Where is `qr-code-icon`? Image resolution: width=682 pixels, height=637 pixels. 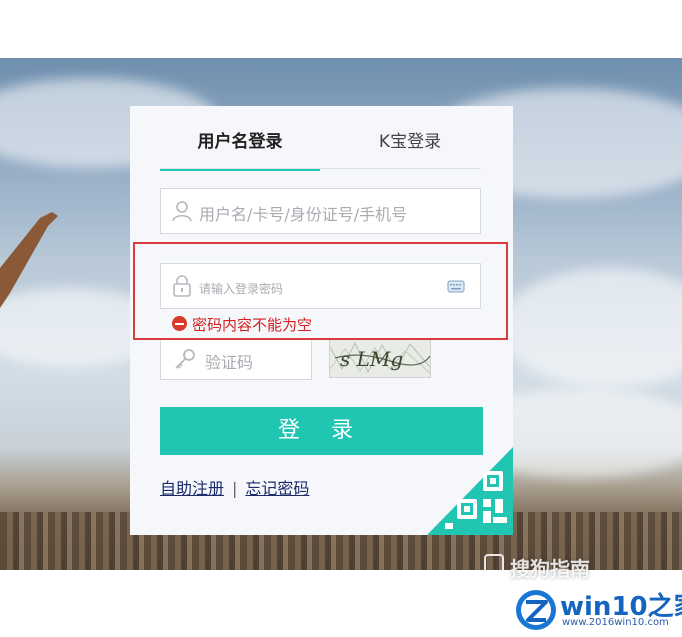
qr-code-icon is located at coordinates (470, 491).